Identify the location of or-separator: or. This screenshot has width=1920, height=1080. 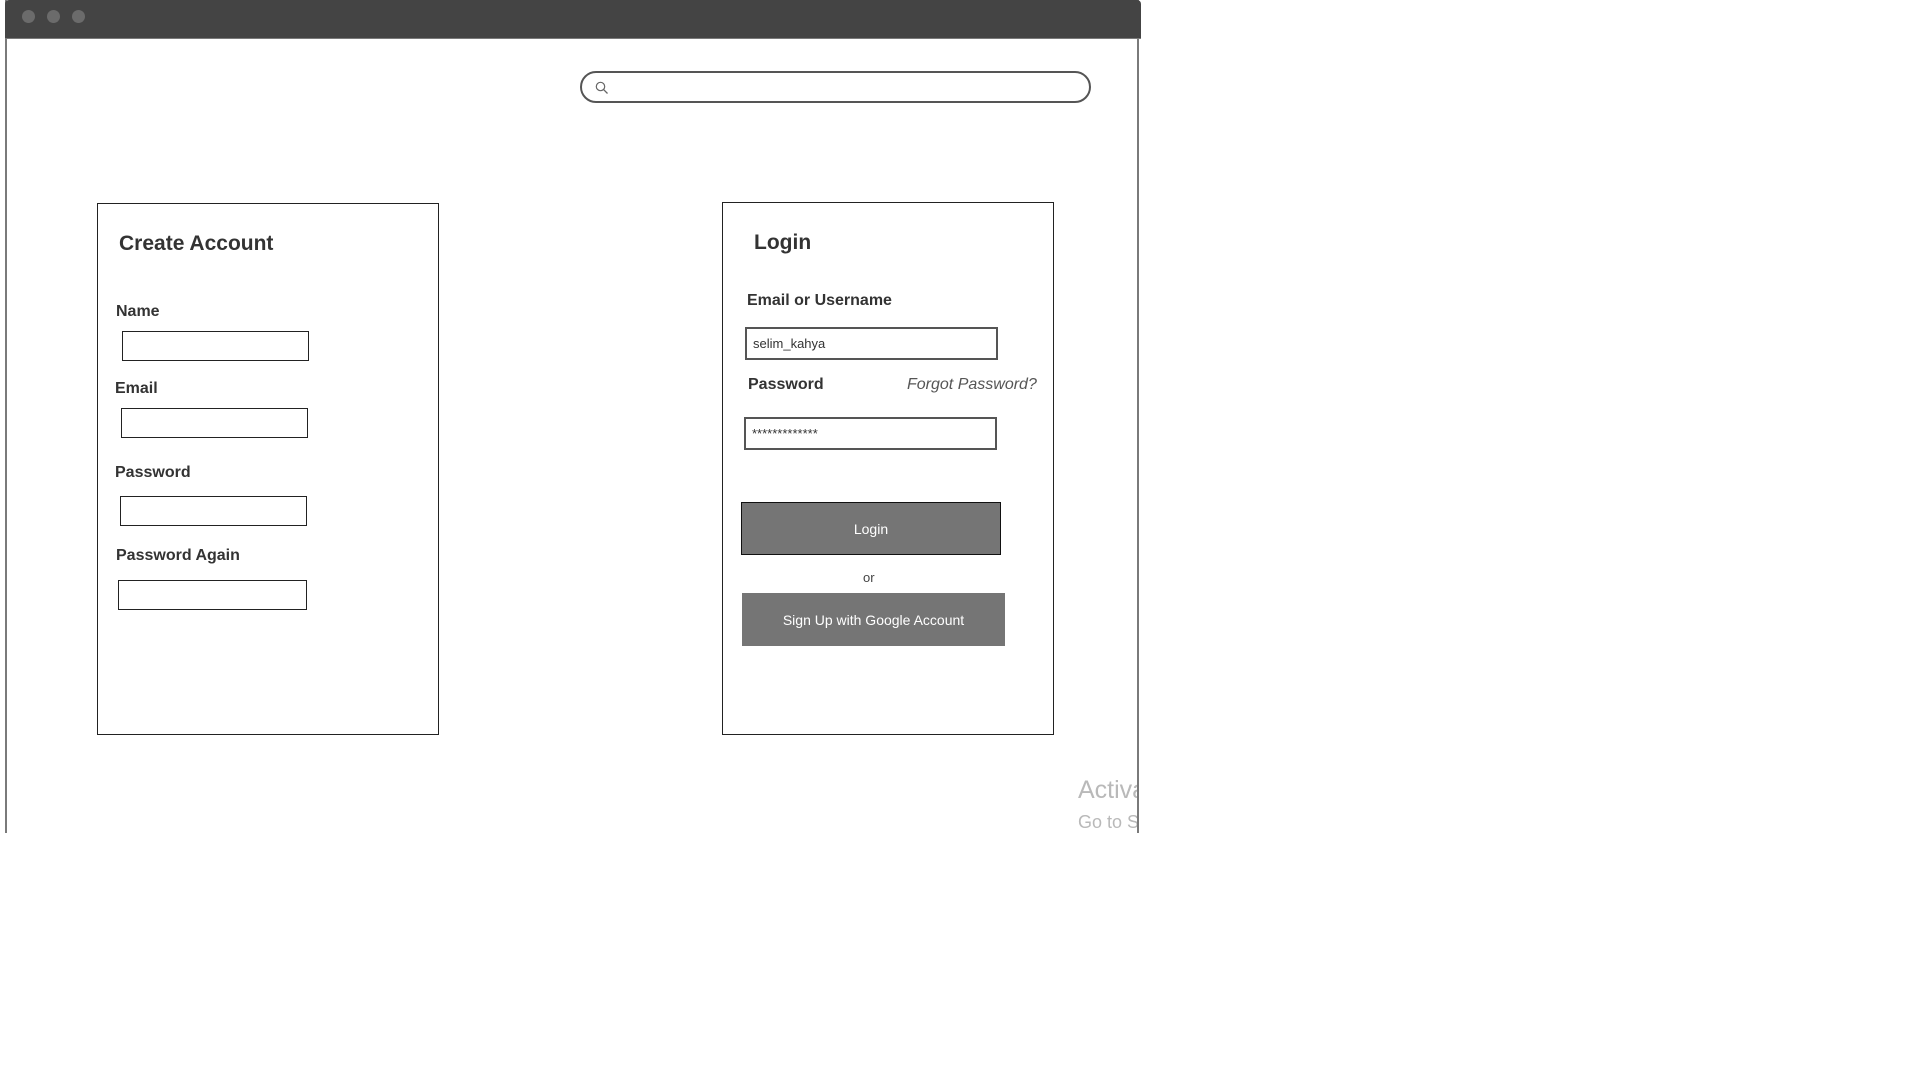
(869, 577).